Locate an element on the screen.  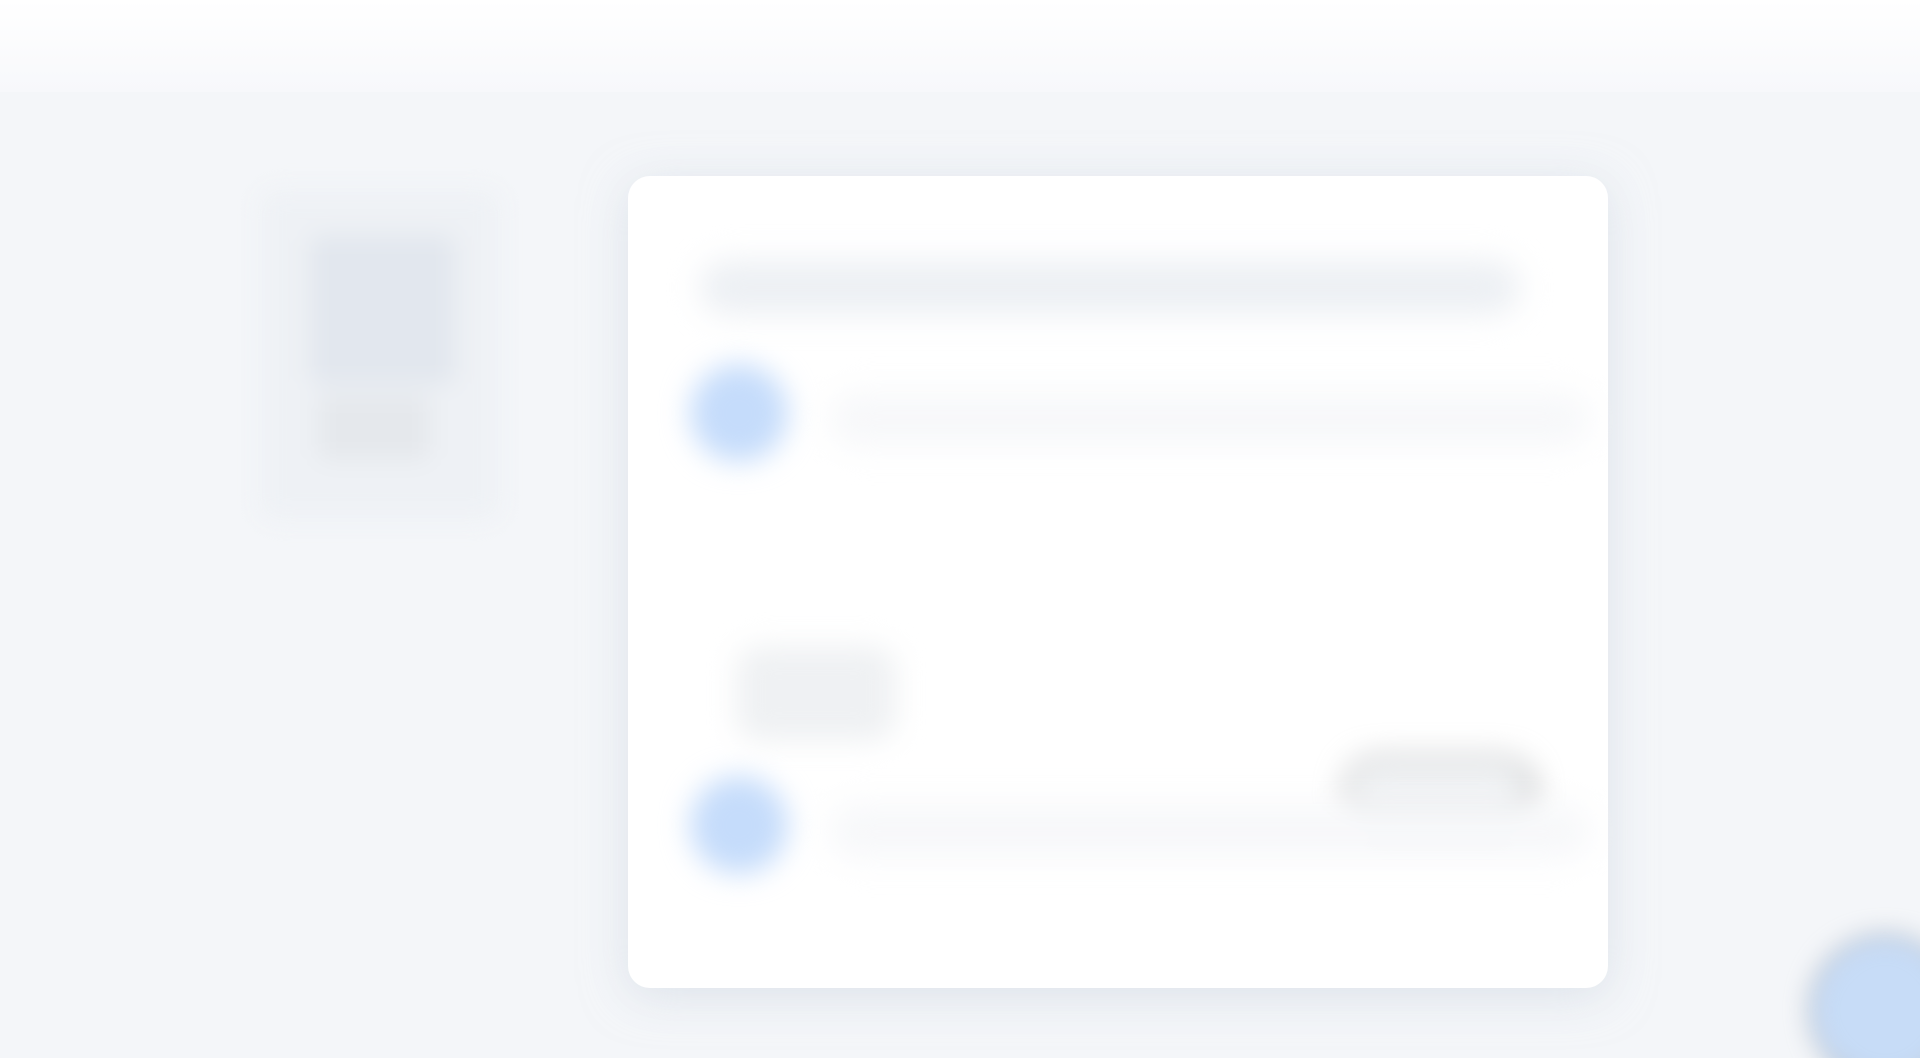
first-content-row is located at coordinates (1140, 424).